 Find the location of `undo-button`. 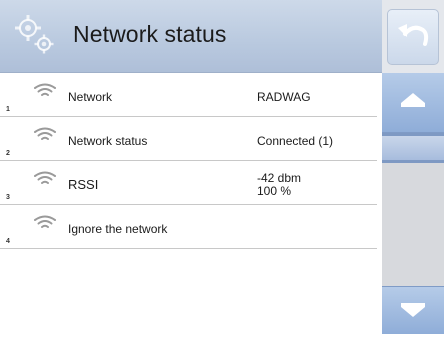

undo-button is located at coordinates (413, 37).